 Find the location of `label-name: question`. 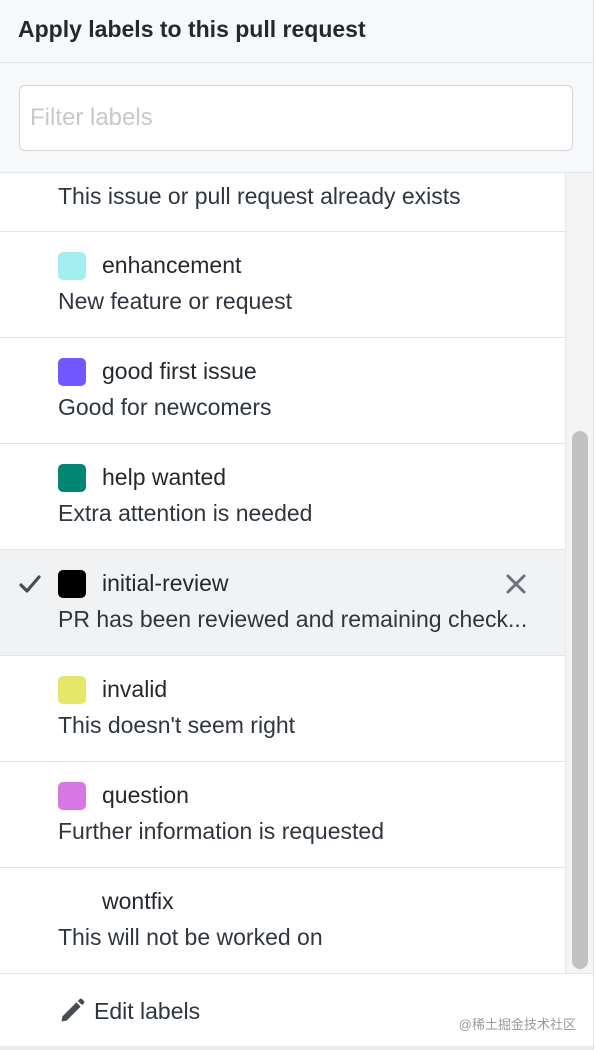

label-name: question is located at coordinates (145, 795).